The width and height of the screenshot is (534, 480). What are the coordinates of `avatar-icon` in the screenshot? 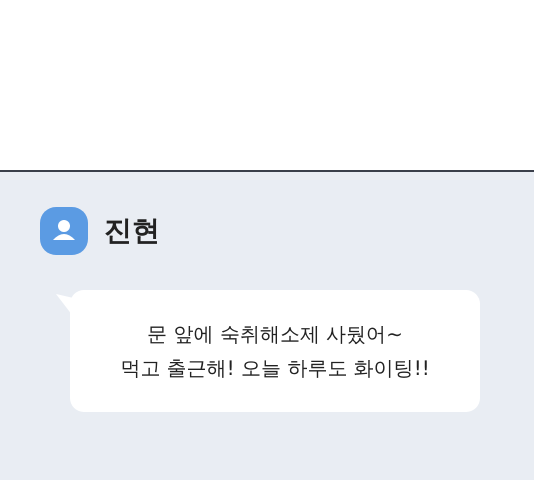 It's located at (64, 231).